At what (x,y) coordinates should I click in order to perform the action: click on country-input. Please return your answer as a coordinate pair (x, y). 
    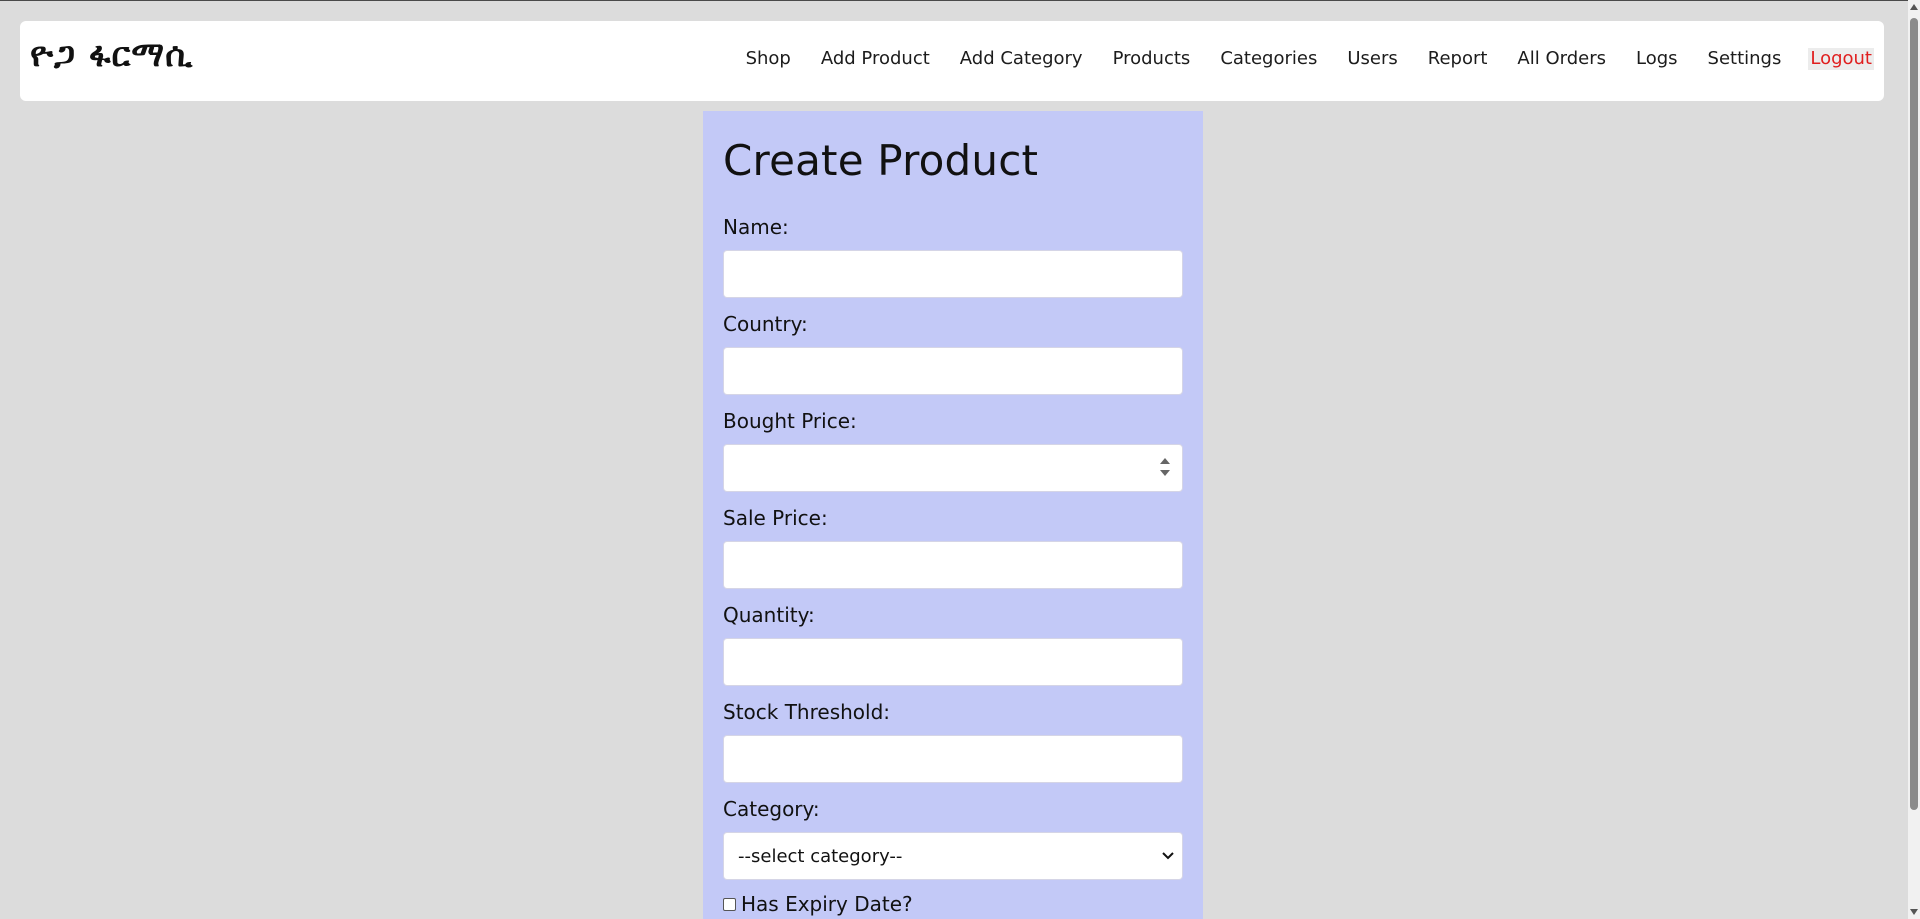
    Looking at the image, I should click on (953, 371).